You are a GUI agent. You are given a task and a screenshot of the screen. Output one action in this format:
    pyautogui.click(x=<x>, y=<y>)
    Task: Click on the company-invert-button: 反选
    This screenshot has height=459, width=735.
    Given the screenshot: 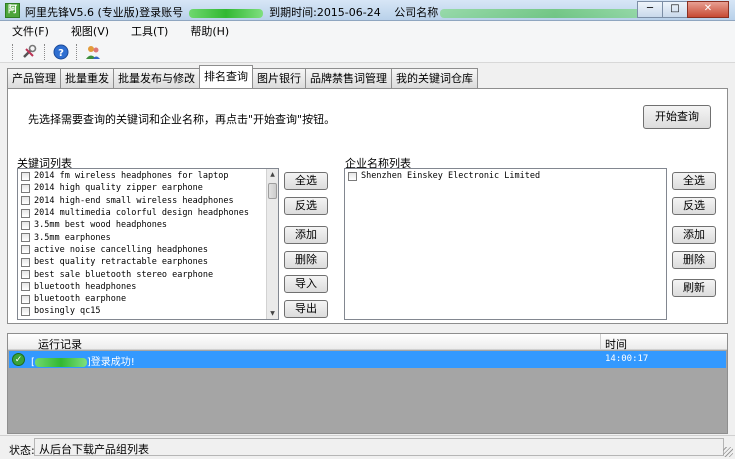 What is the action you would take?
    pyautogui.click(x=694, y=206)
    